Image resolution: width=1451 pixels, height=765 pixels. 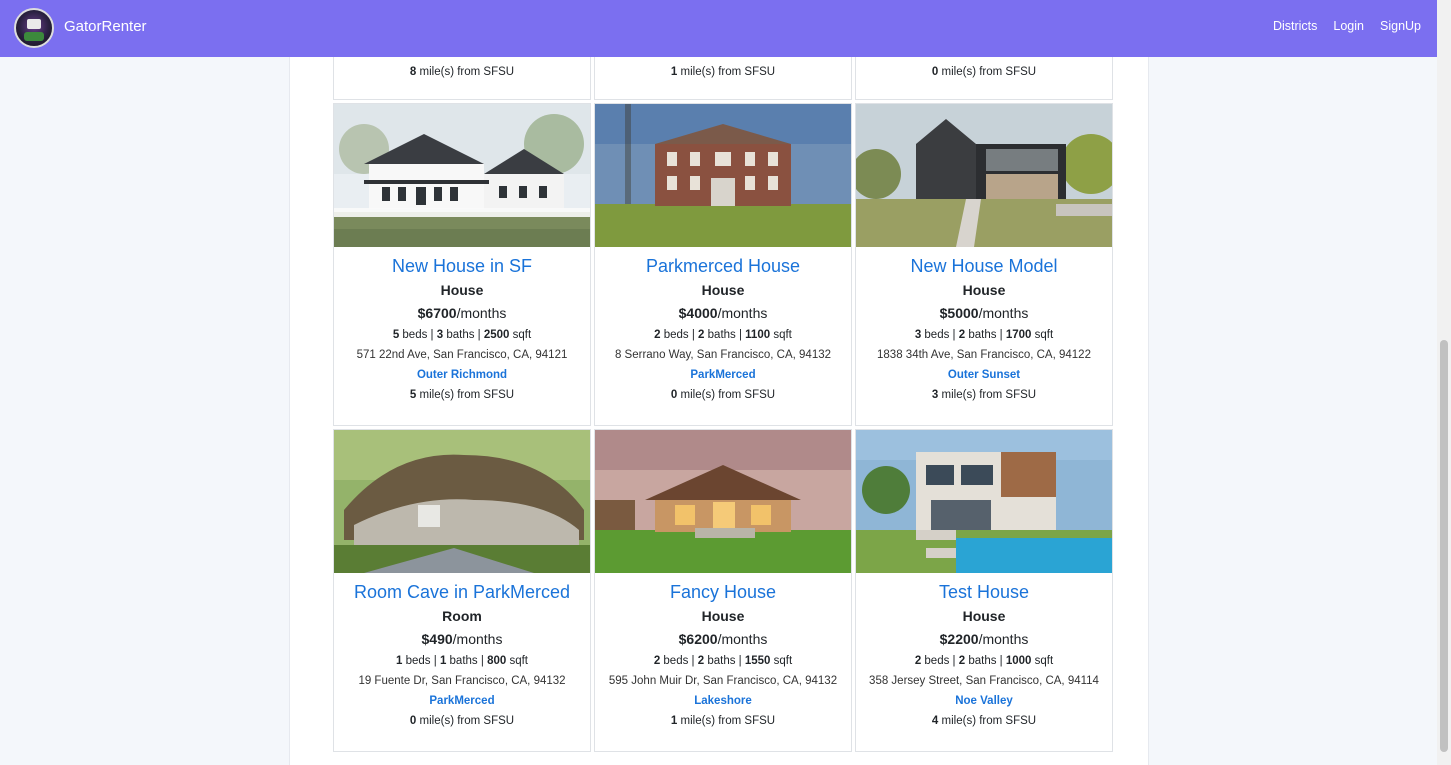 What do you see at coordinates (462, 335) in the screenshot?
I see `listing-specs: 5 beds | 3 baths | 2500 sqft` at bounding box center [462, 335].